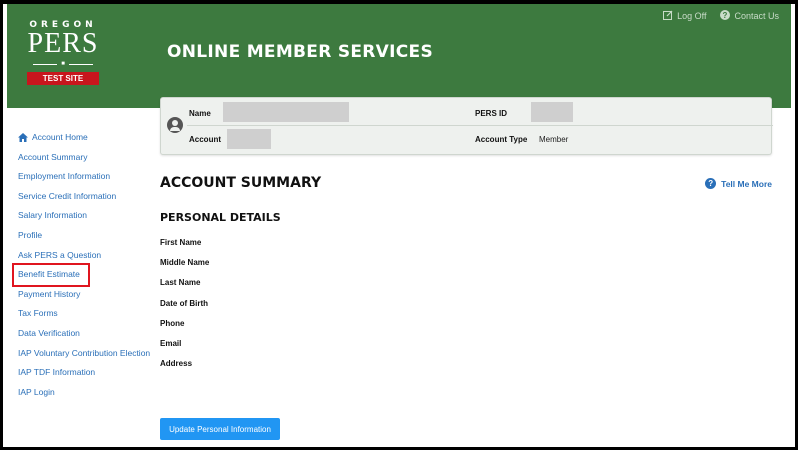 Image resolution: width=798 pixels, height=450 pixels. I want to click on page-title: ACCOUNT SUMMARY, so click(241, 183).